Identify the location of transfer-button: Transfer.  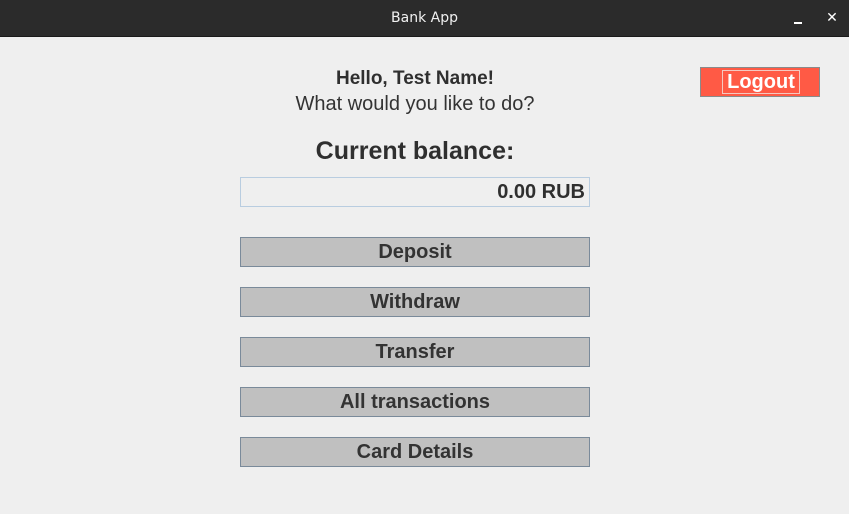
(415, 352).